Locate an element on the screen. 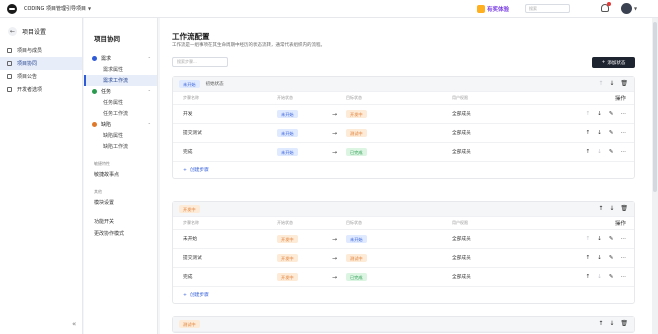 The width and height of the screenshot is (658, 334). sidebar-item-0: 项目与成员 is located at coordinates (41, 50).